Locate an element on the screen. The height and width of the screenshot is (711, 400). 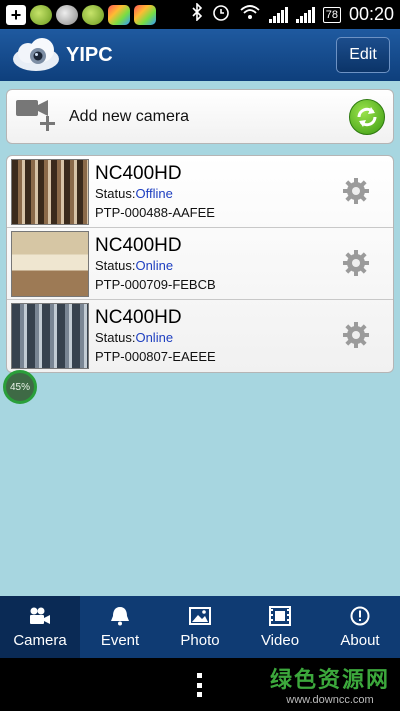
camera-status: Status:Offline is located at coordinates (134, 193).